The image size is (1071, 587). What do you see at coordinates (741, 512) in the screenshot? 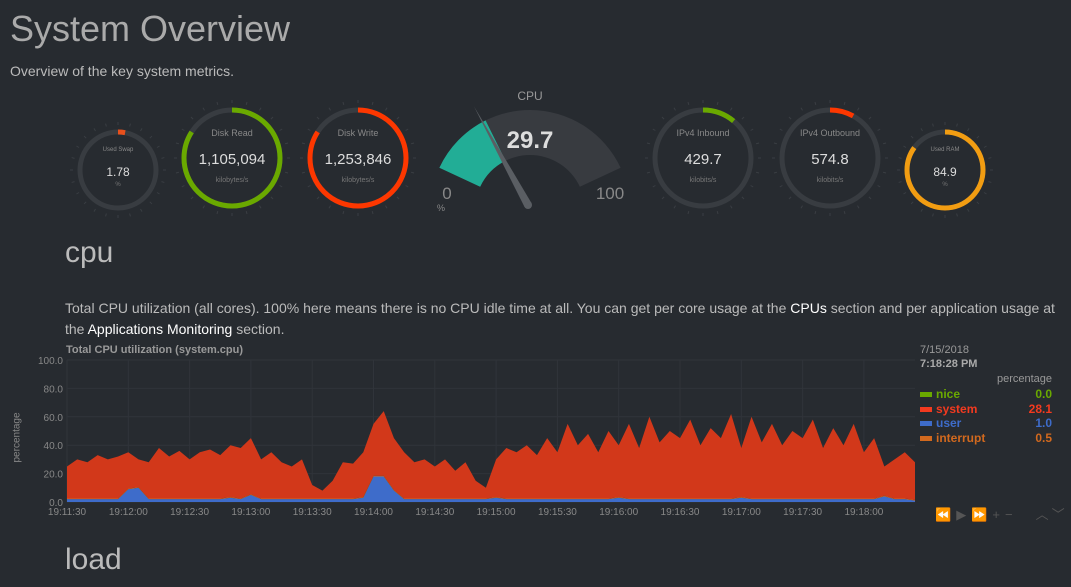
I see `x-tick-label: 19:17:00` at bounding box center [741, 512].